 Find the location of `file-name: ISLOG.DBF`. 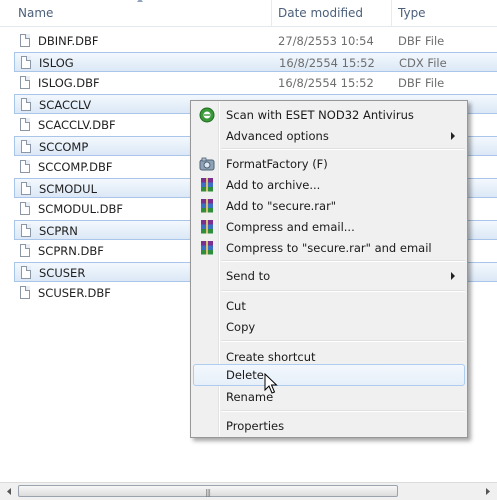

file-name: ISLOG.DBF is located at coordinates (69, 83).